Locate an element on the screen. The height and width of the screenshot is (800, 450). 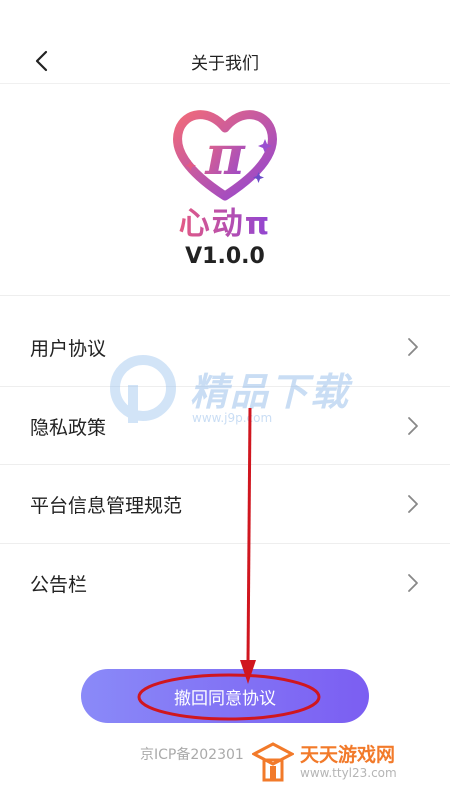
app-version: V1.0.0 is located at coordinates (225, 256).